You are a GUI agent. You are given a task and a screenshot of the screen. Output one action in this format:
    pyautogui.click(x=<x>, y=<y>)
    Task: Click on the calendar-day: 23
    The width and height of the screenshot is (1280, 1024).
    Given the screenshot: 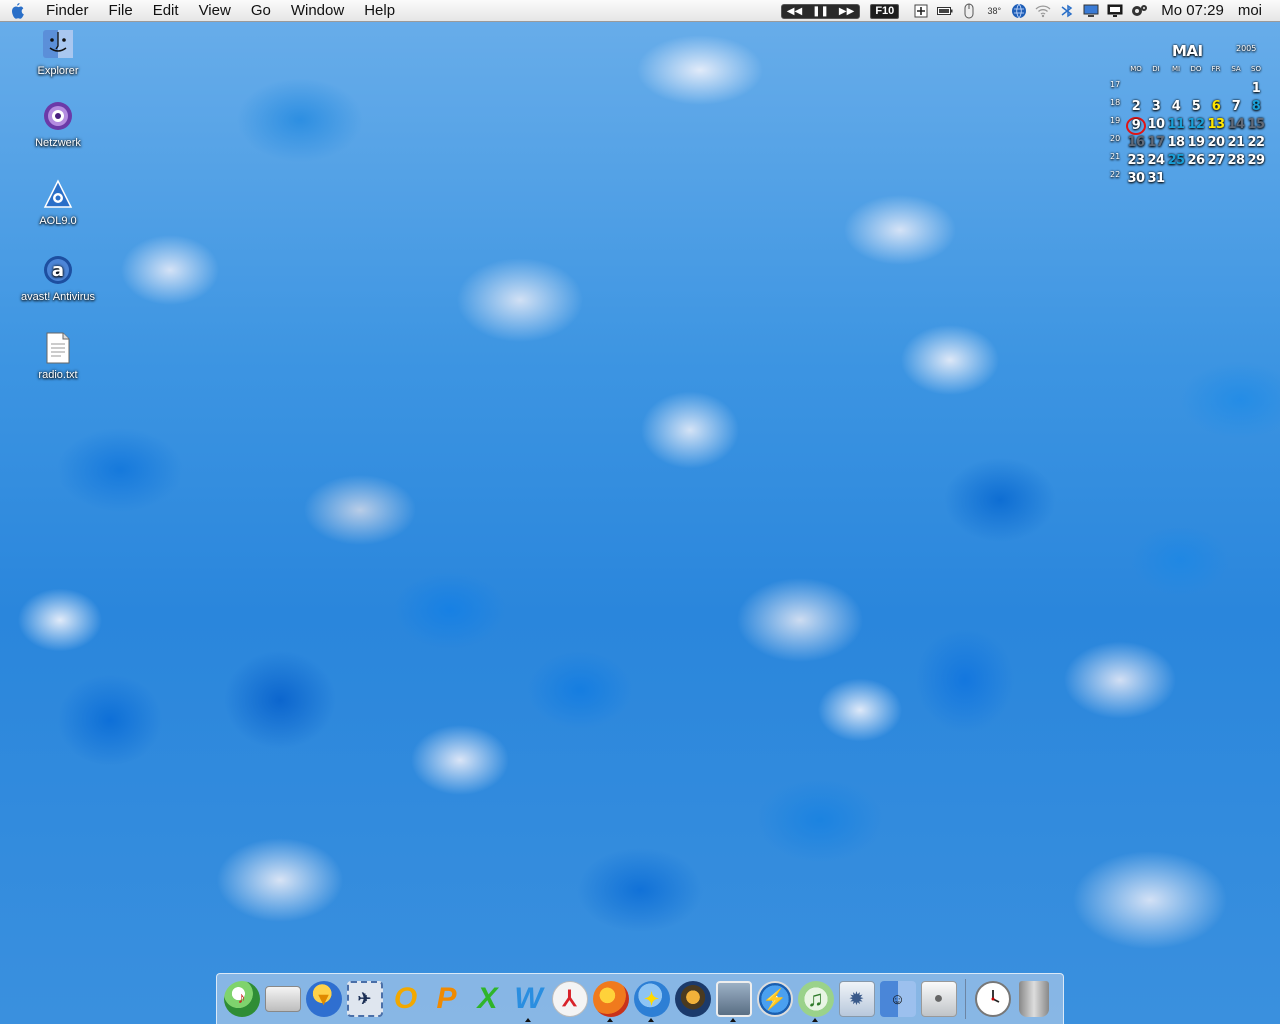 What is the action you would take?
    pyautogui.click(x=1136, y=160)
    